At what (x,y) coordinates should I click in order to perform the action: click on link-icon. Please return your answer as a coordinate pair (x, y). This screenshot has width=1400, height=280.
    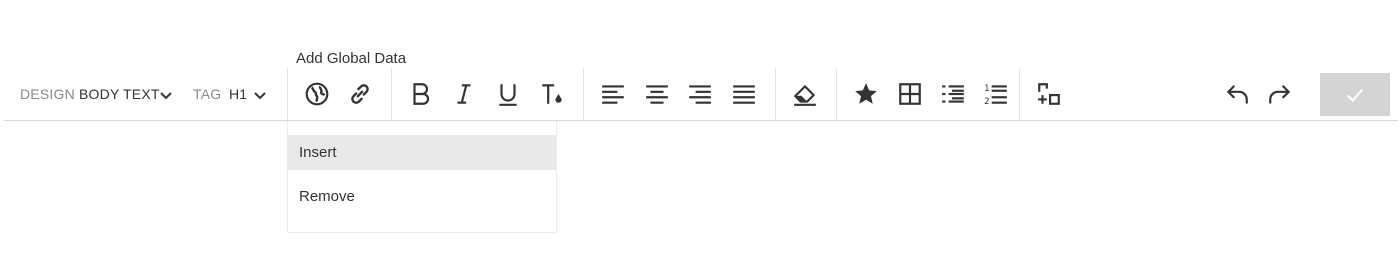
    Looking at the image, I should click on (360, 94).